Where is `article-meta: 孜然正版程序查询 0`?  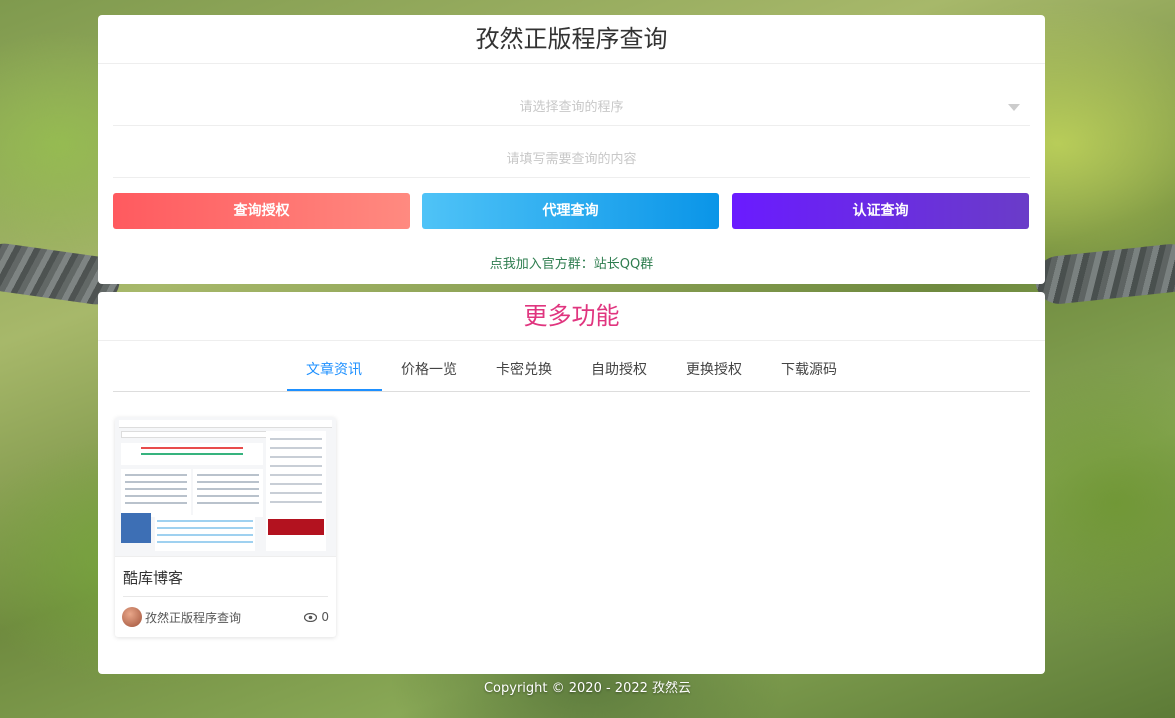 article-meta: 孜然正版程序查询 0 is located at coordinates (225, 617).